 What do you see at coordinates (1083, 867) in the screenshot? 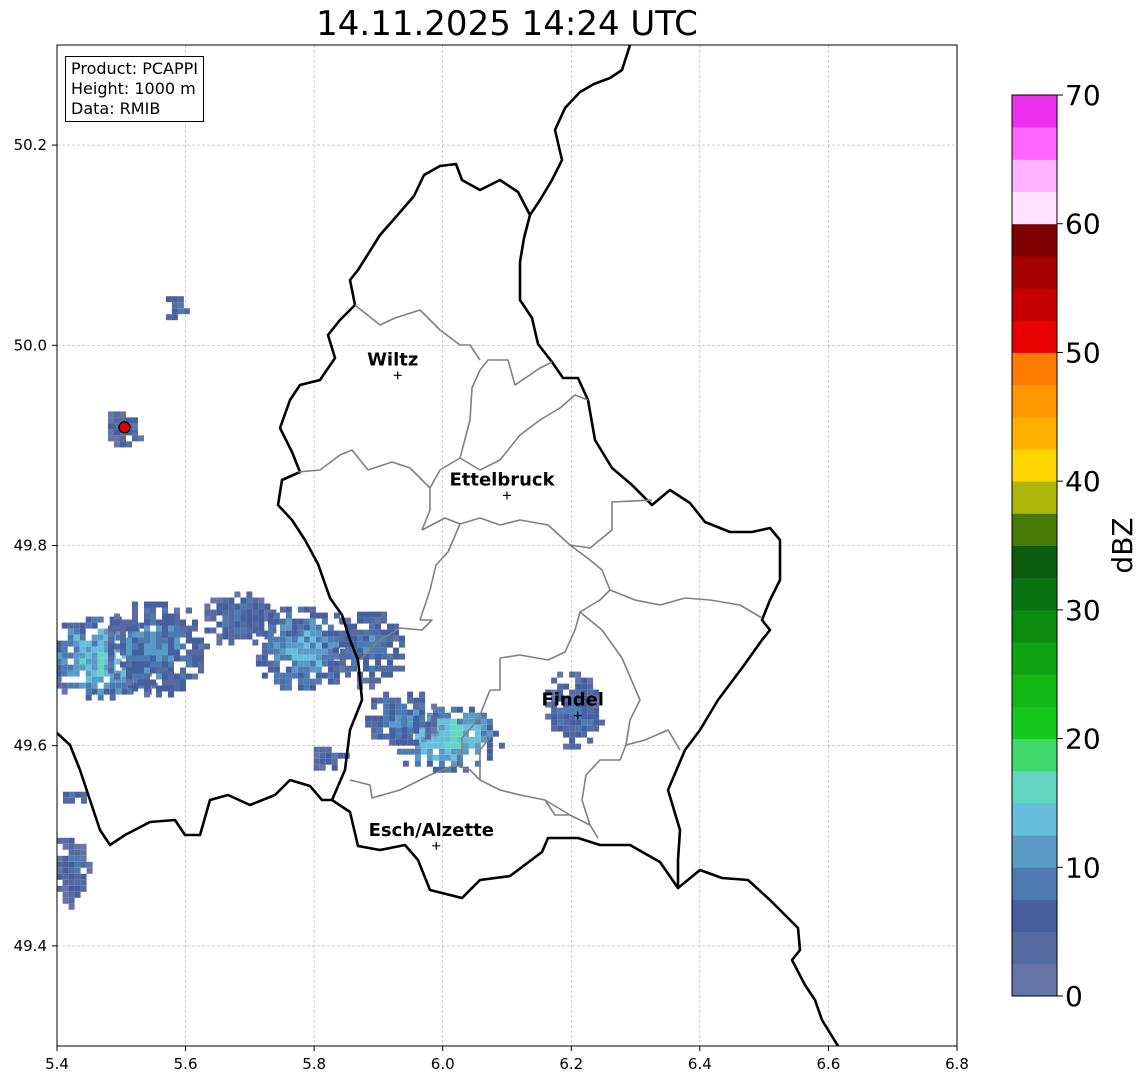
I see `colorbar-tick-label: 10` at bounding box center [1083, 867].